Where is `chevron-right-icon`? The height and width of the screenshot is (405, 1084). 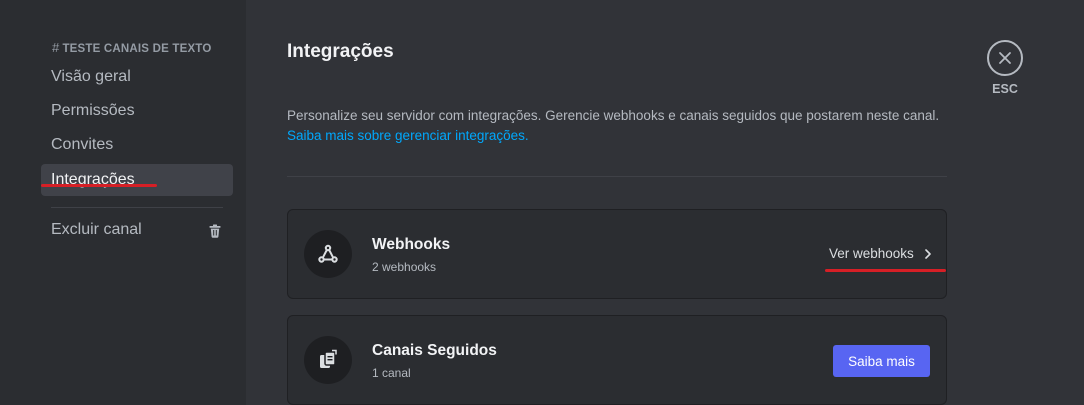 chevron-right-icon is located at coordinates (928, 253).